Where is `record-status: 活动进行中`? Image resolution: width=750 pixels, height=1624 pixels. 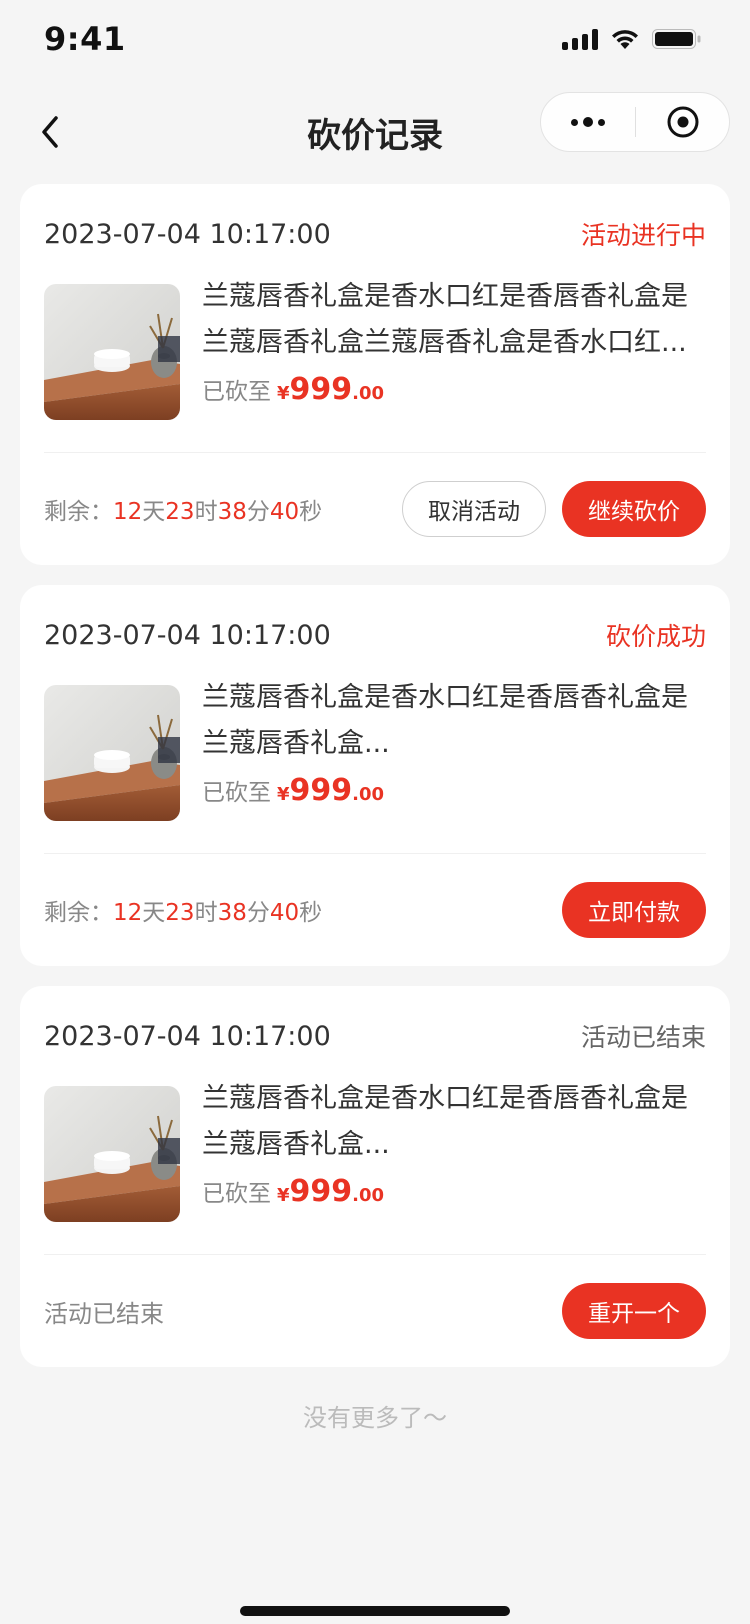 record-status: 活动进行中 is located at coordinates (643, 235).